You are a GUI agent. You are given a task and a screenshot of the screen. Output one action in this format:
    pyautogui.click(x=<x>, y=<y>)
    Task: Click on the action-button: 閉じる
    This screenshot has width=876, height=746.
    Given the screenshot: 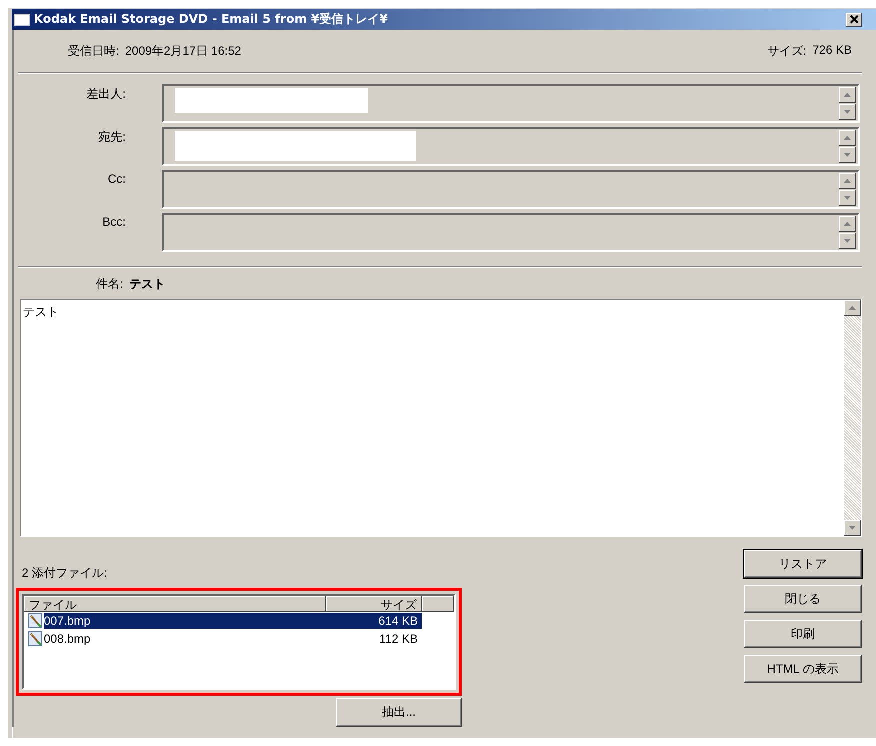 What is the action you would take?
    pyautogui.click(x=803, y=599)
    